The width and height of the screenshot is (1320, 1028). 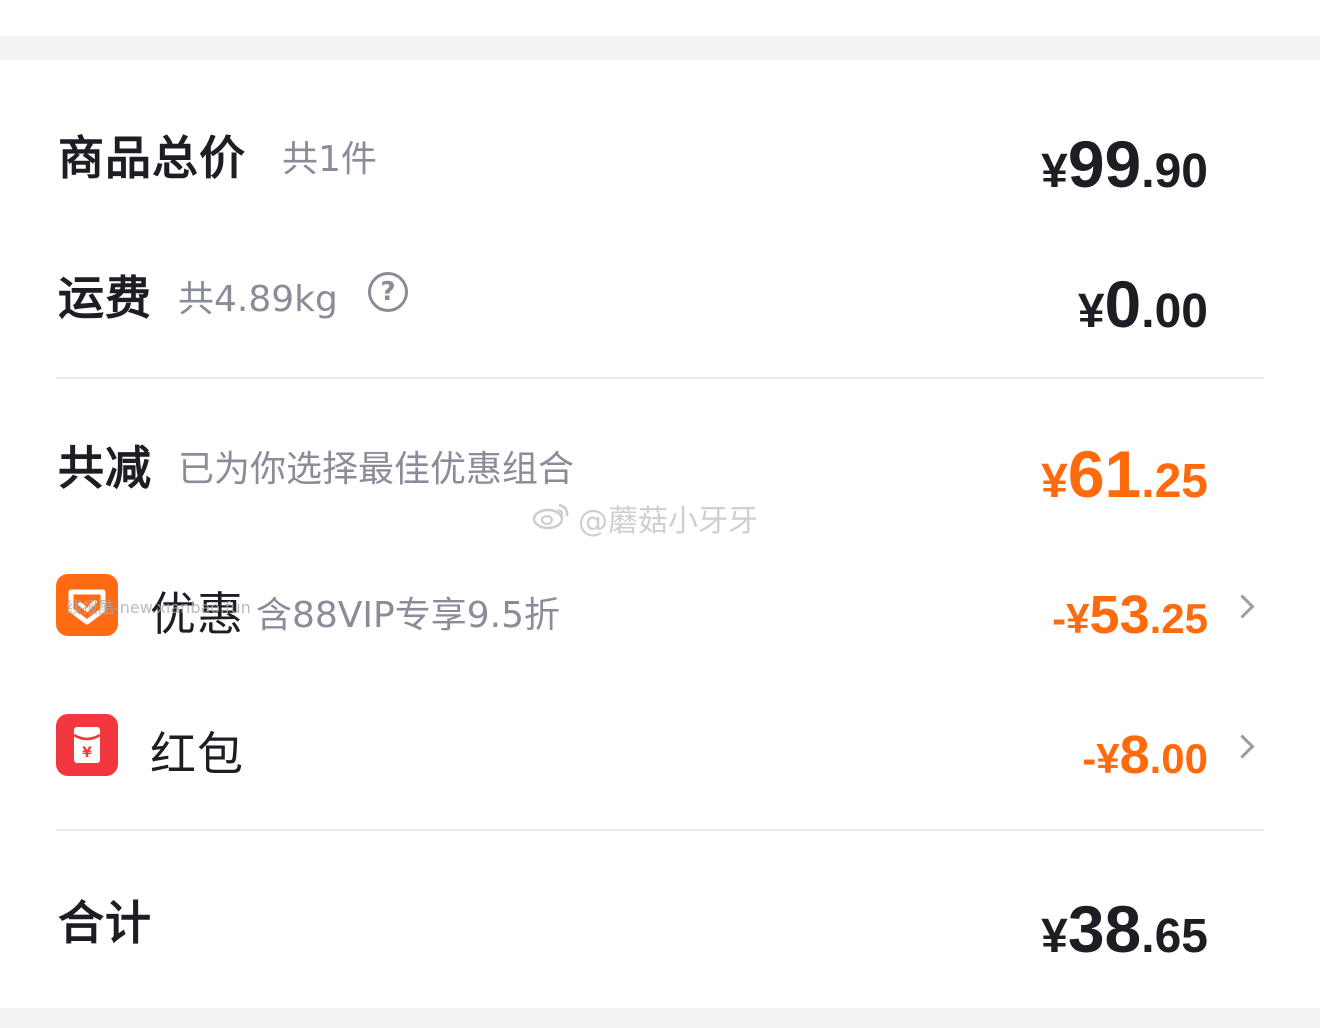 I want to click on site-watermark: 线报酷-new.xianbao.fun, so click(x=158, y=607).